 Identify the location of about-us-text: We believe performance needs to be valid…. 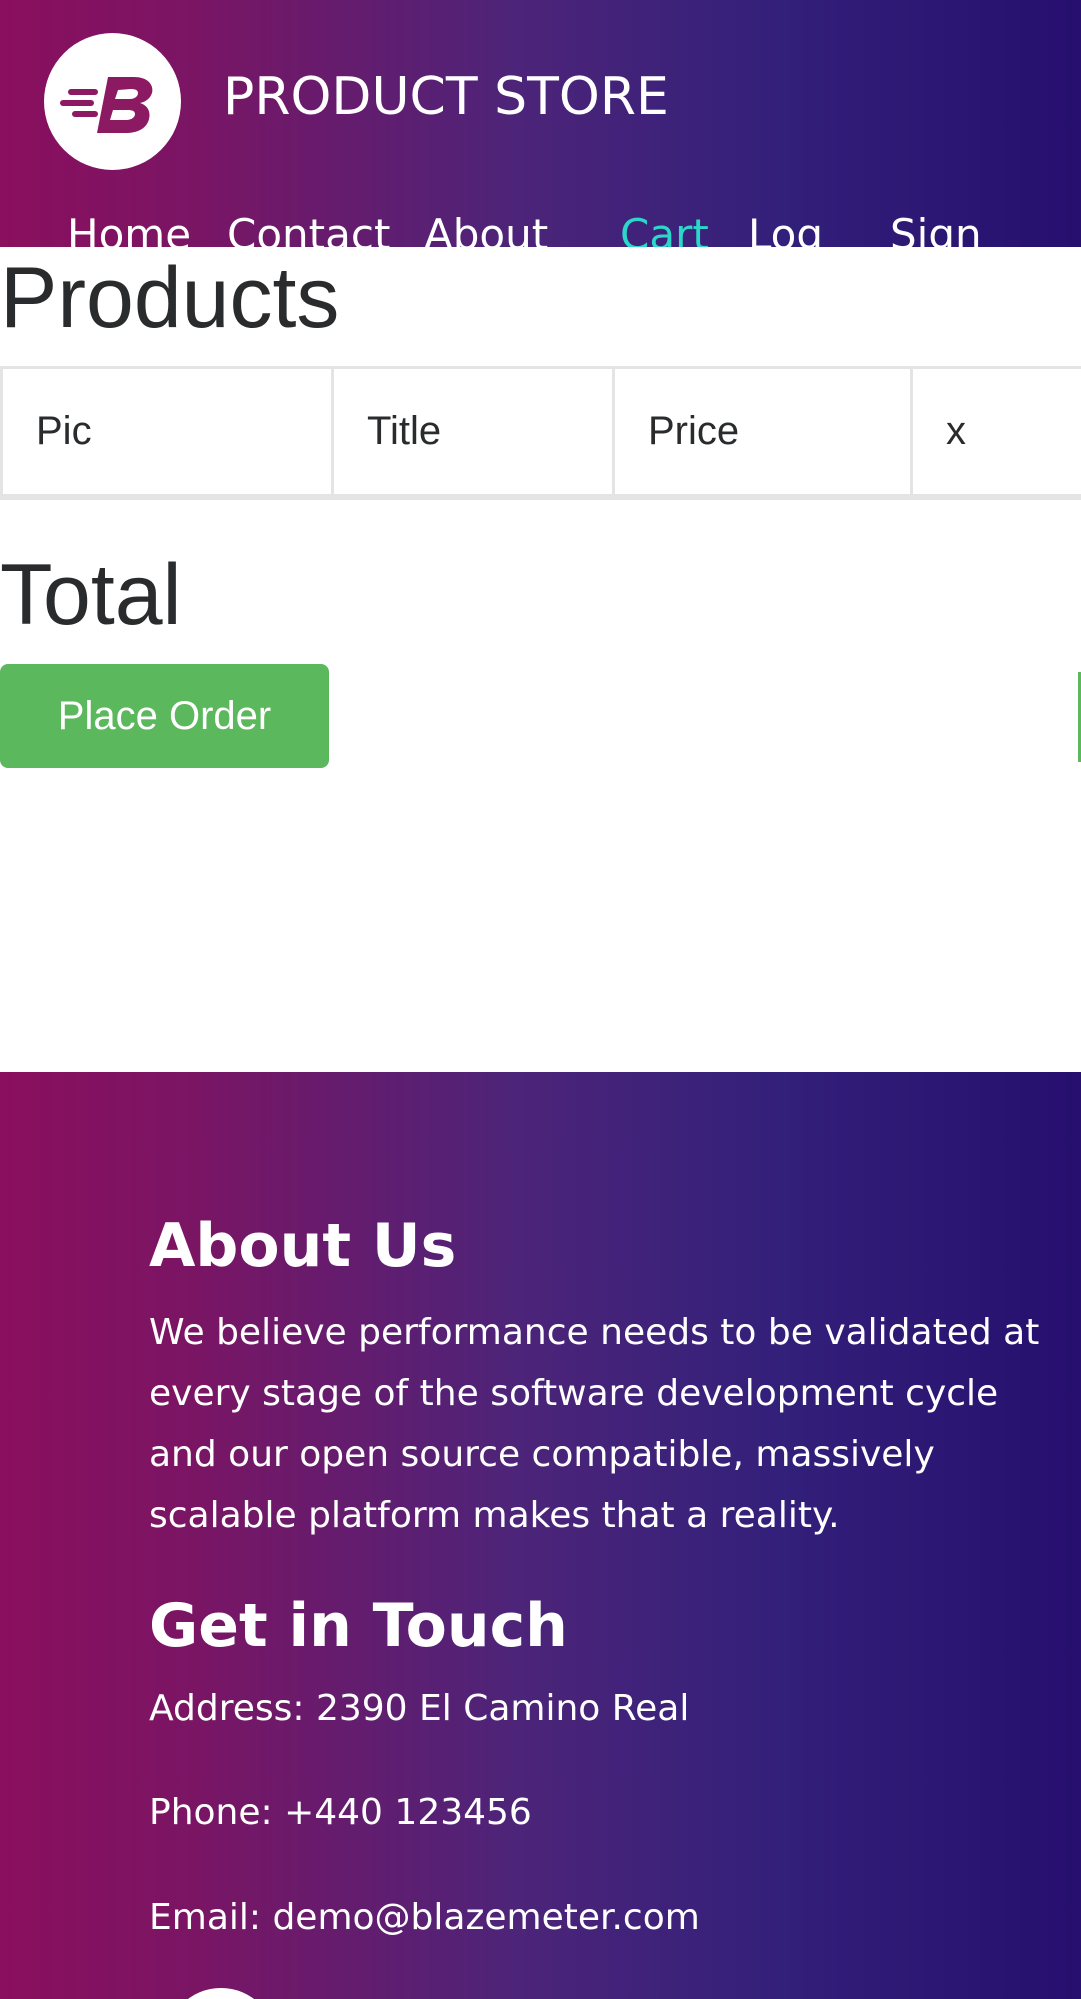
(594, 1424).